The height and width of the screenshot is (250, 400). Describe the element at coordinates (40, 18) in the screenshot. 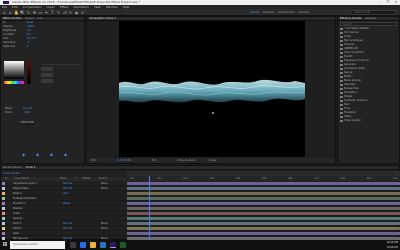

I see `tab-info: Info` at that location.